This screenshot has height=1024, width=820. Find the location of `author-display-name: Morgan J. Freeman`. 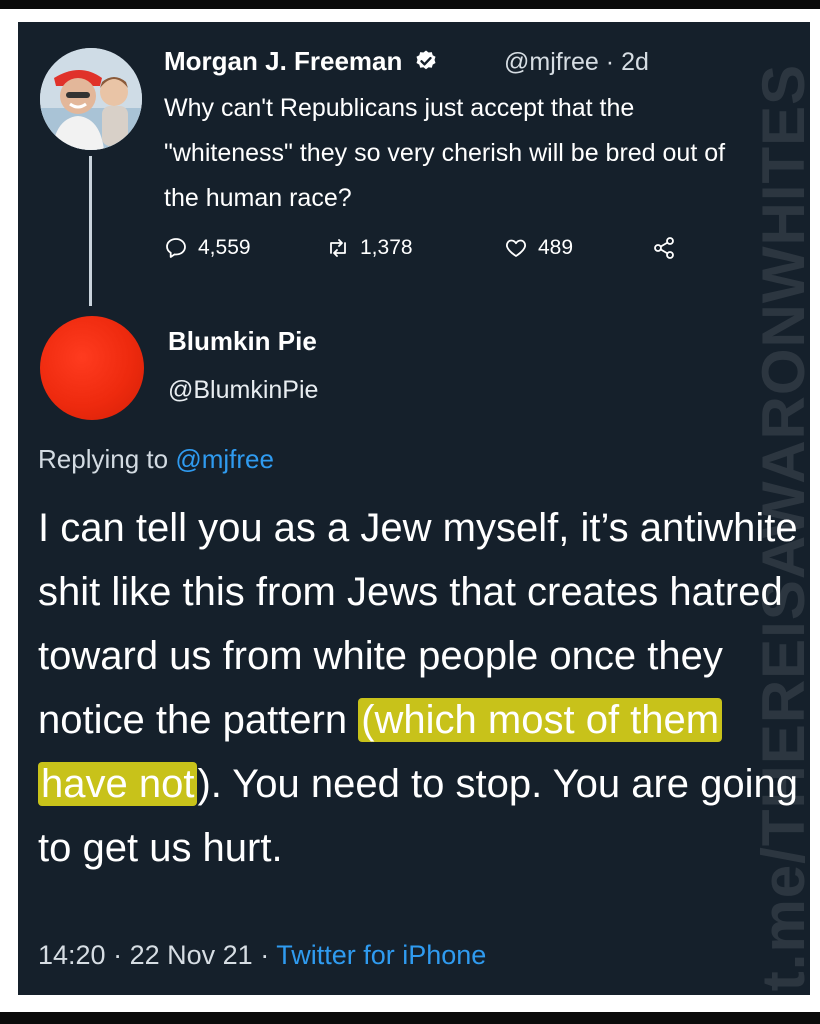

author-display-name: Morgan J. Freeman is located at coordinates (283, 61).